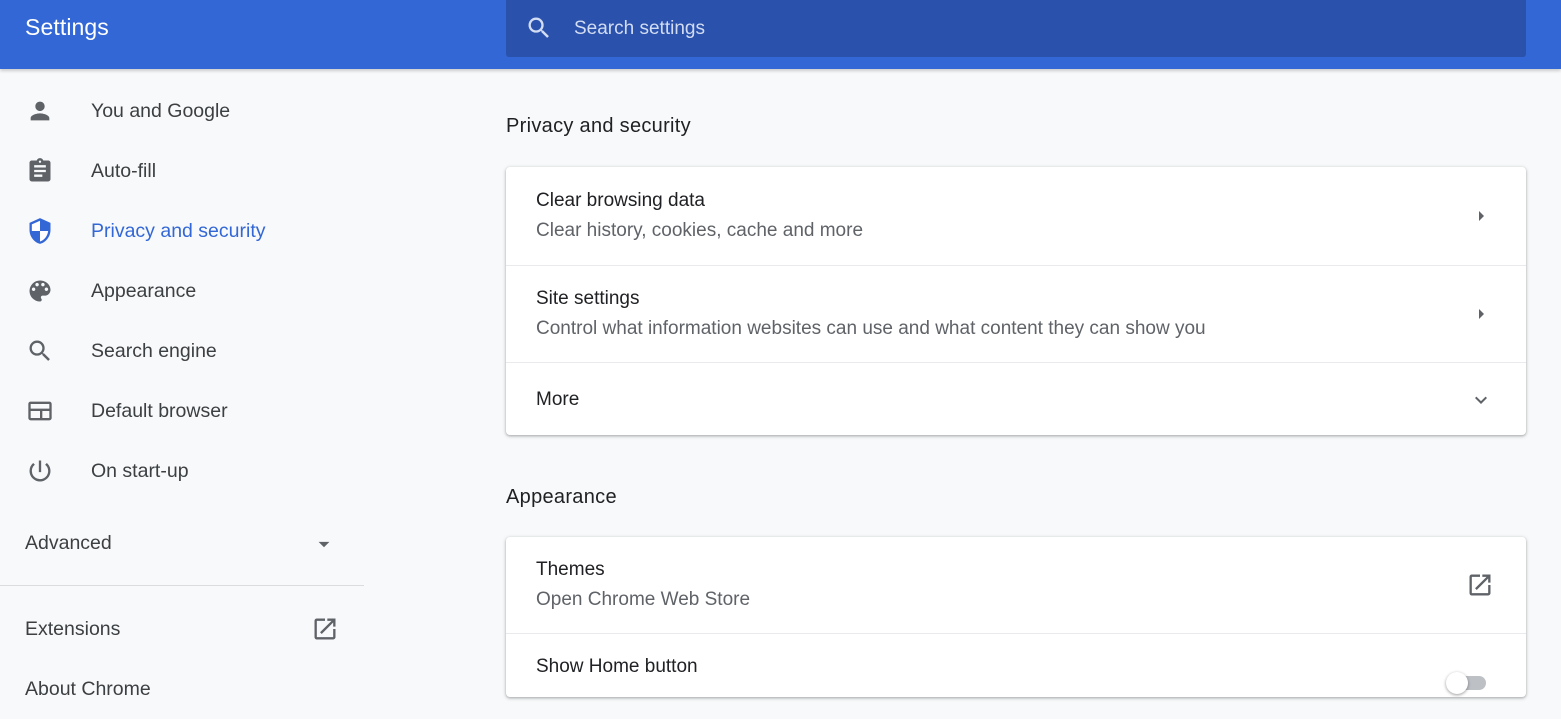  What do you see at coordinates (1034, 28) in the screenshot?
I see `search-input` at bounding box center [1034, 28].